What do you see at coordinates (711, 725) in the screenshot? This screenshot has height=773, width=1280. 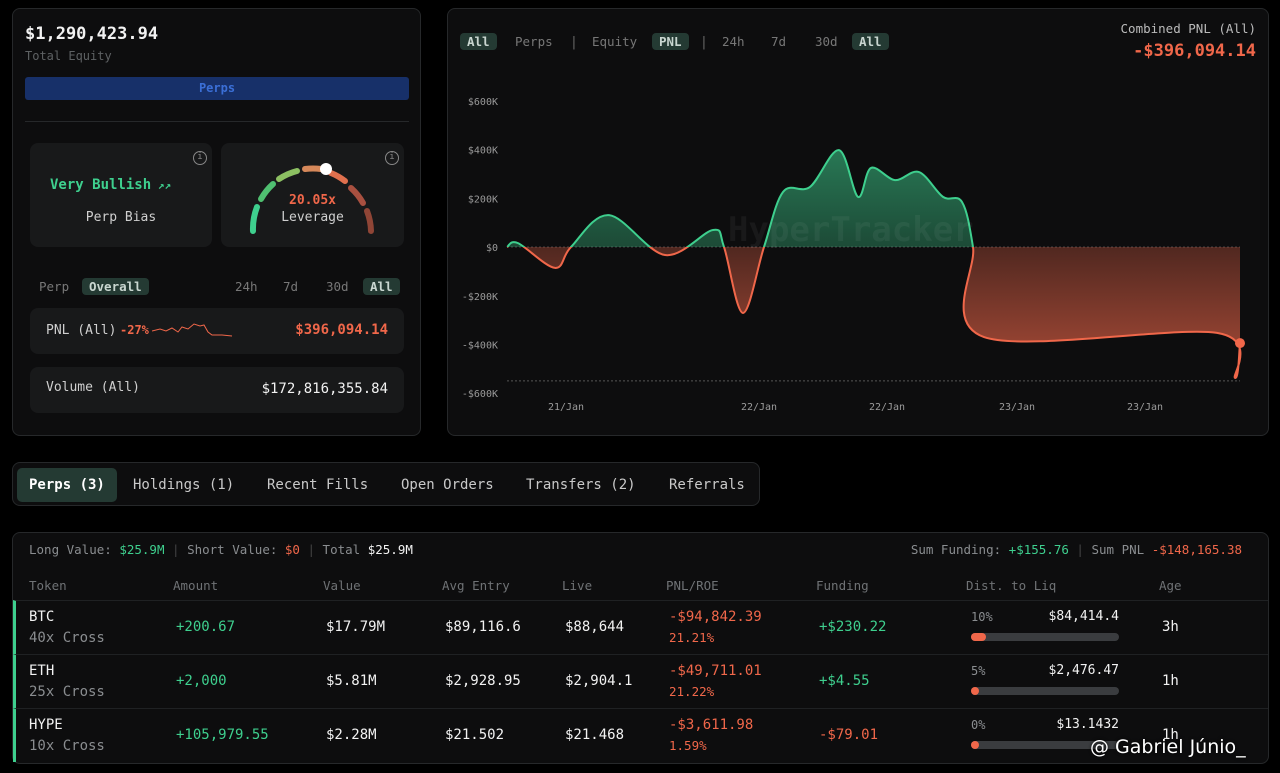 I see `pnl: -$3,611.98` at bounding box center [711, 725].